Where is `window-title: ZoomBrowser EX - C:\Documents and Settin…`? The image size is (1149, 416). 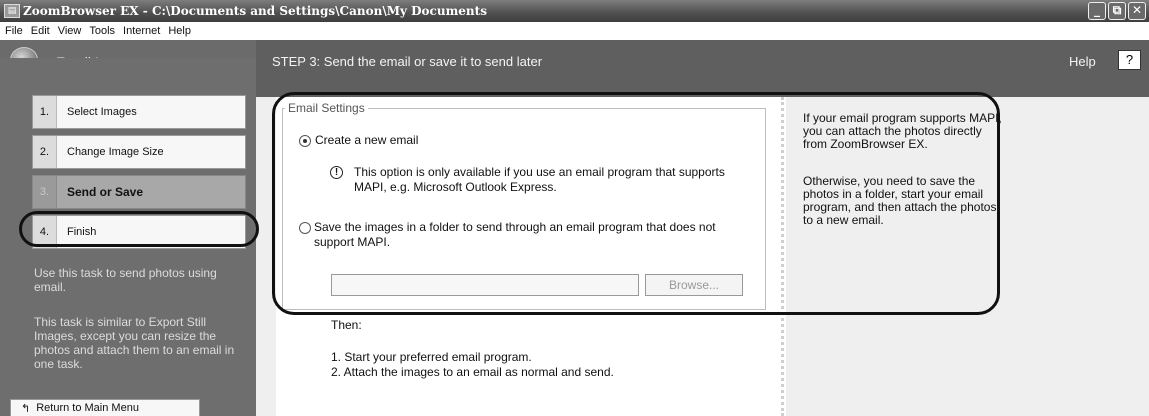 window-title: ZoomBrowser EX - C:\Documents and Settin… is located at coordinates (255, 11).